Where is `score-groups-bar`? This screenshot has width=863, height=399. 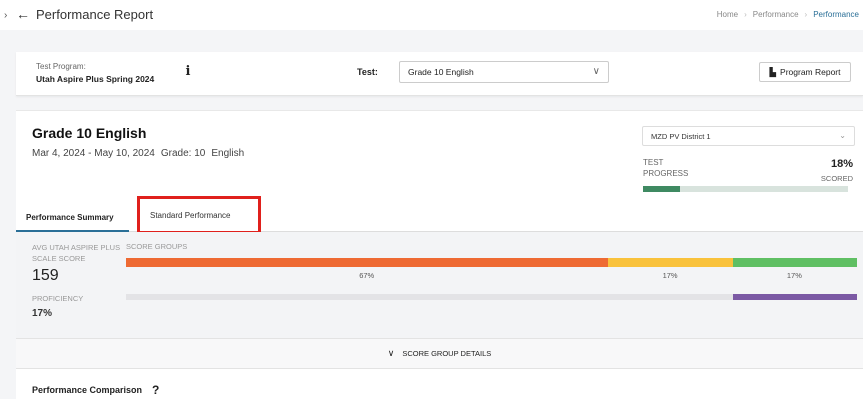 score-groups-bar is located at coordinates (491, 262).